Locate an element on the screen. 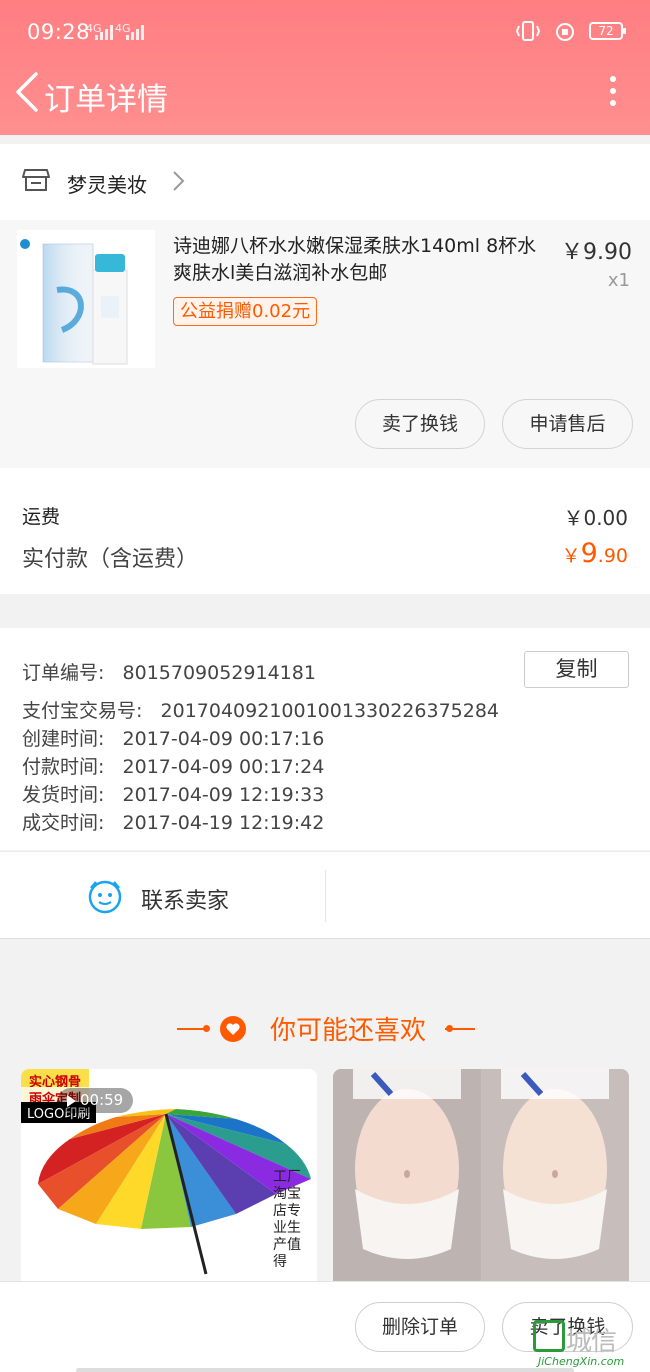 The height and width of the screenshot is (1372, 650). watermark-text: 城信 is located at coordinates (591, 1342).